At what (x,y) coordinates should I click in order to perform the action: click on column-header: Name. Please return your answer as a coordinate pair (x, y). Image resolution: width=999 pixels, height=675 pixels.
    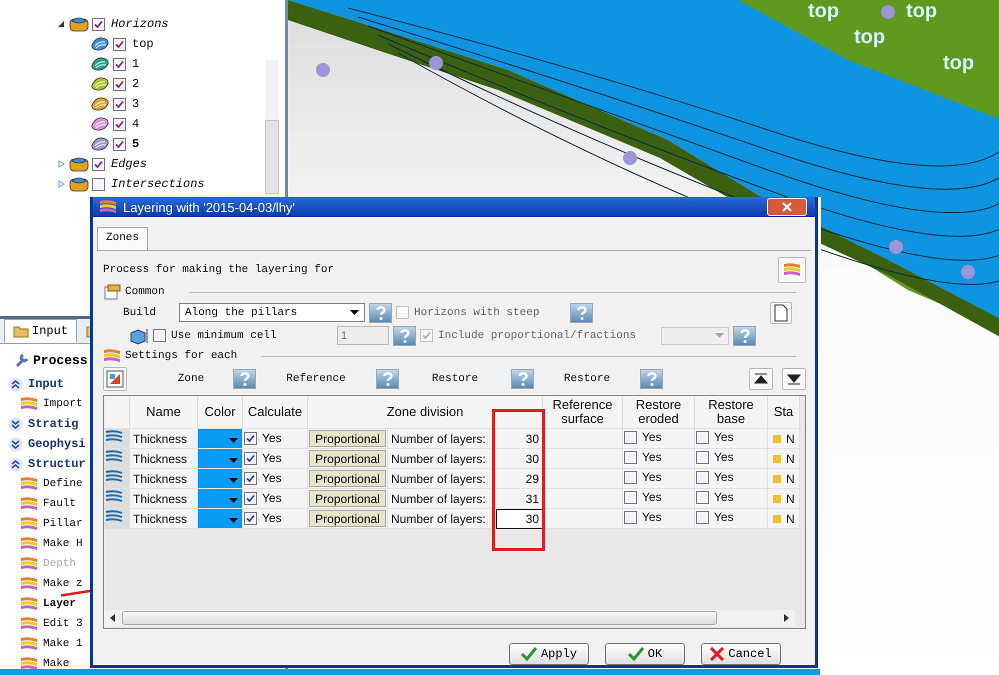
    Looking at the image, I should click on (164, 412).